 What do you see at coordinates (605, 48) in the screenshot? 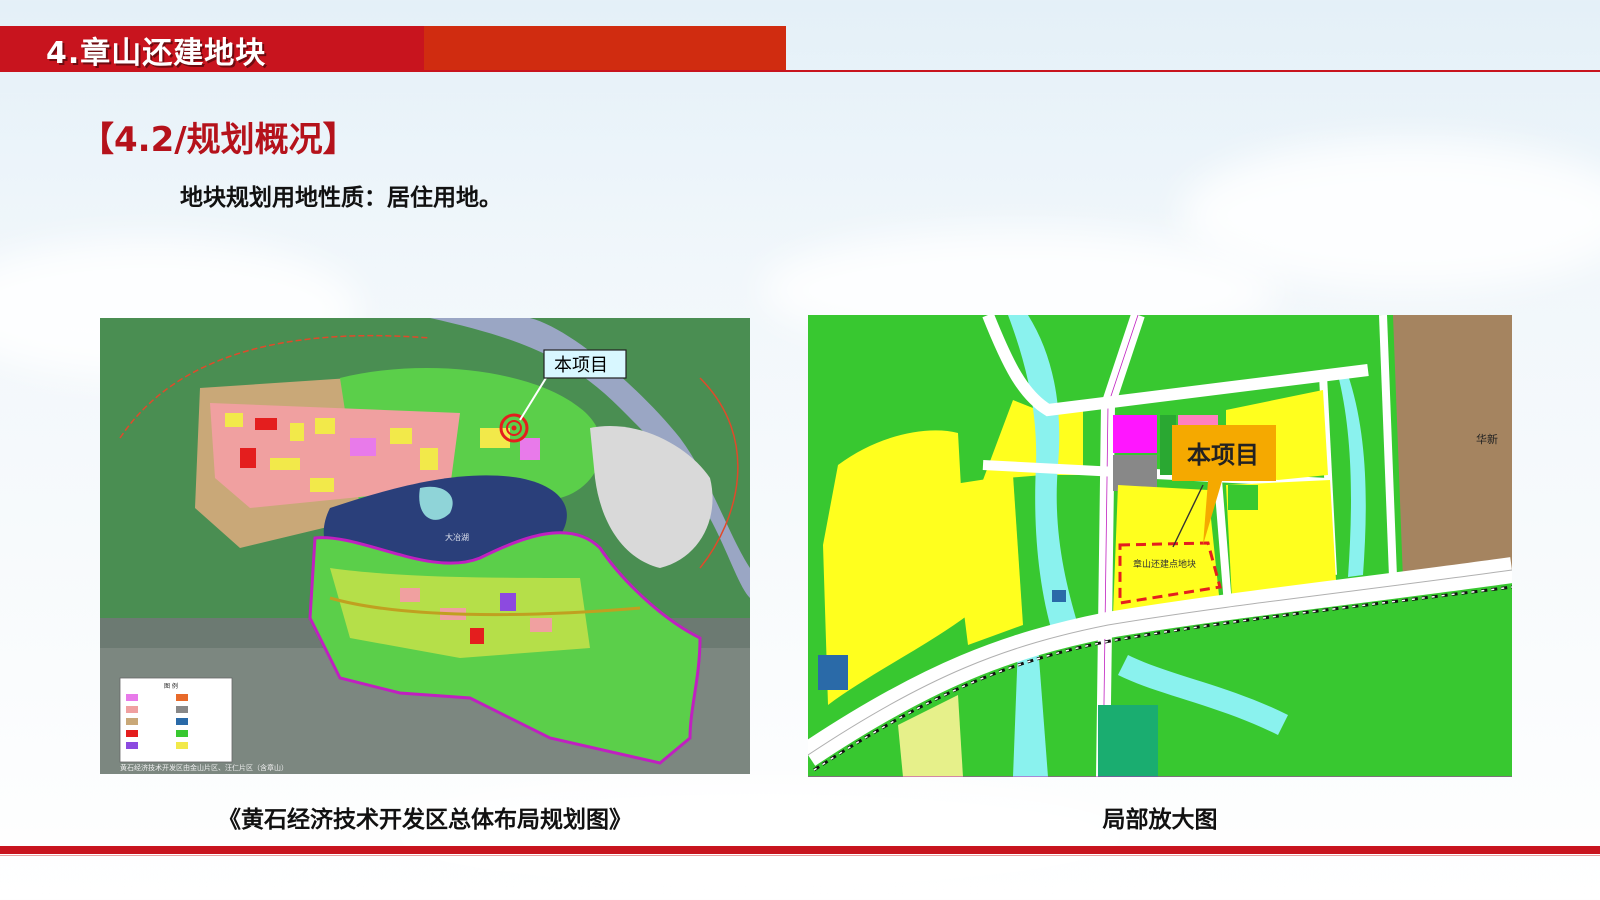
I see `header-bar-accent` at bounding box center [605, 48].